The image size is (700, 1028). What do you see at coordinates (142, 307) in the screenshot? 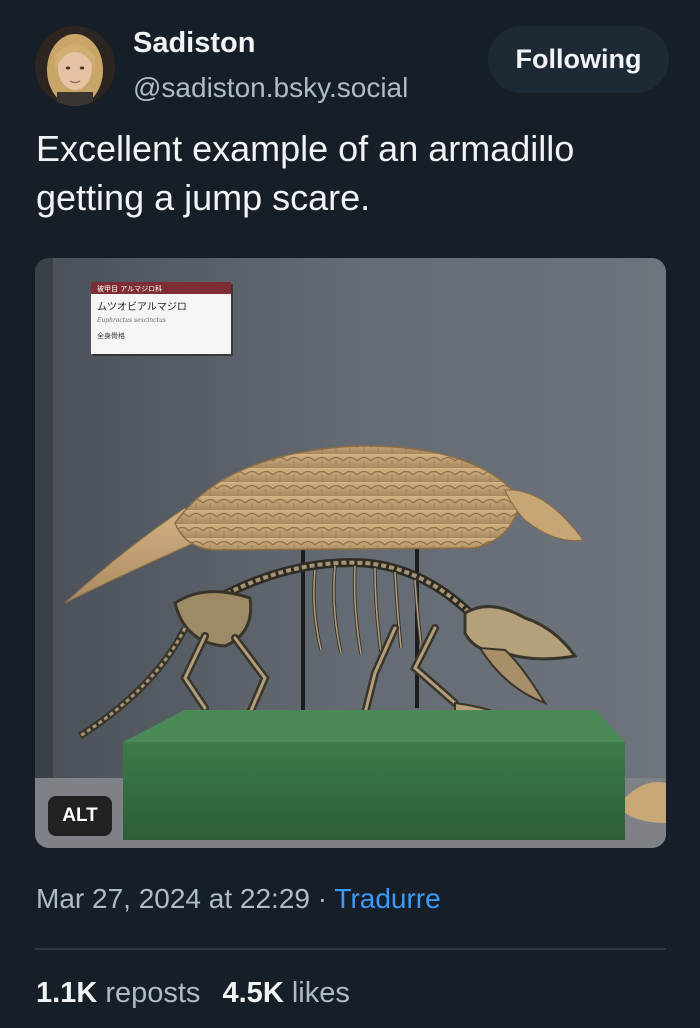
I see `label-card-line2: ムツオビアルマジロ` at bounding box center [142, 307].